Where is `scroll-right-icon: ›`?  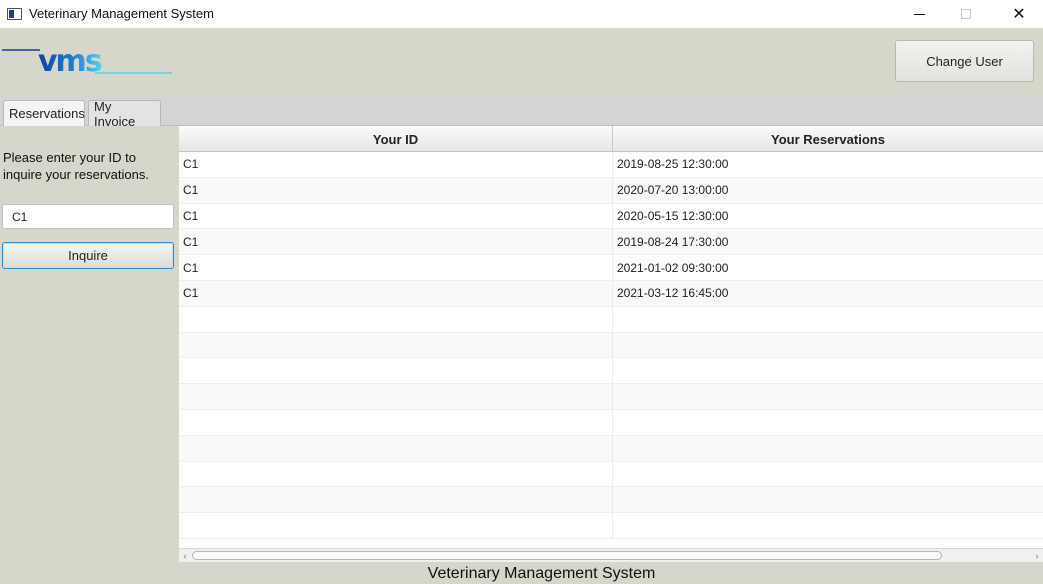
scroll-right-icon: › is located at coordinates (1037, 555).